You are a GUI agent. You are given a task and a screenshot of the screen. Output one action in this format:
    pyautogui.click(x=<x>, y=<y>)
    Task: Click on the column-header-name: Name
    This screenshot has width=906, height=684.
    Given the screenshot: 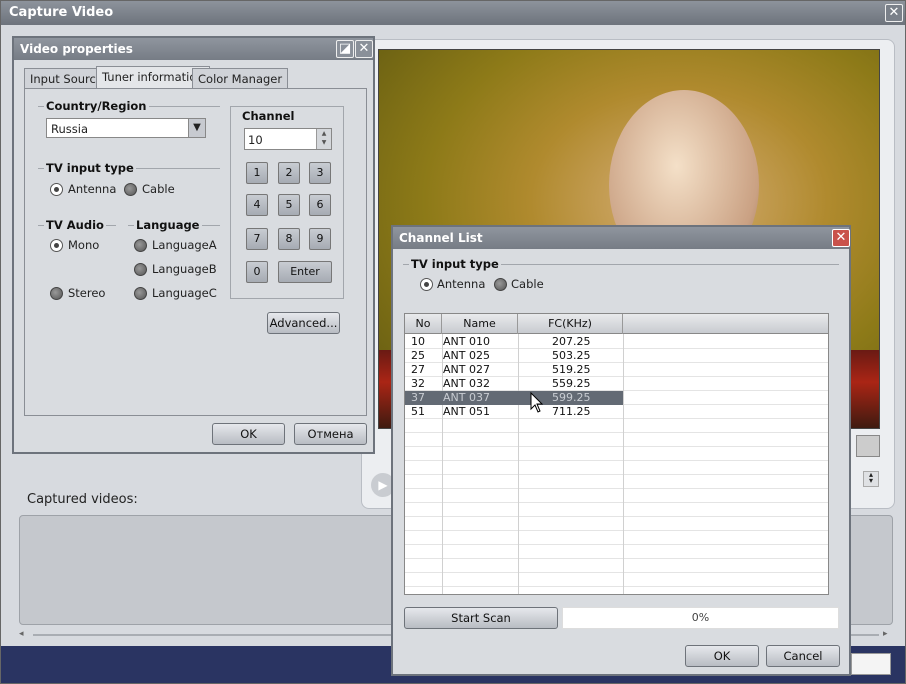 What is the action you would take?
    pyautogui.click(x=480, y=324)
    